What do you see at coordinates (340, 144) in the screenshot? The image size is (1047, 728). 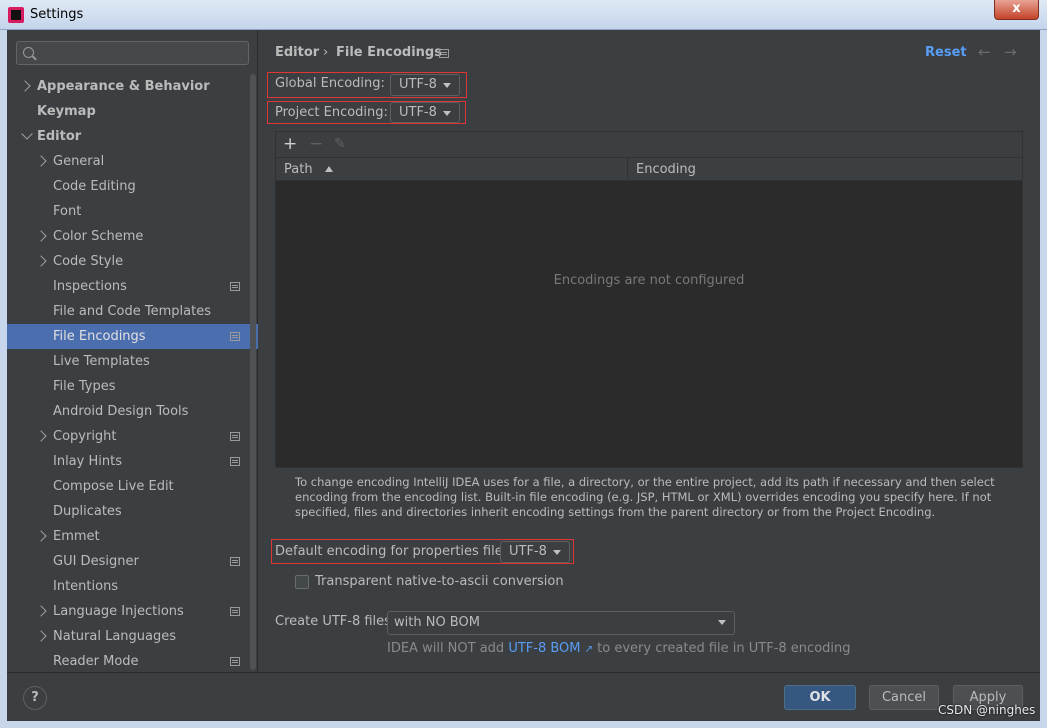 I see `edit-icon: ✎` at bounding box center [340, 144].